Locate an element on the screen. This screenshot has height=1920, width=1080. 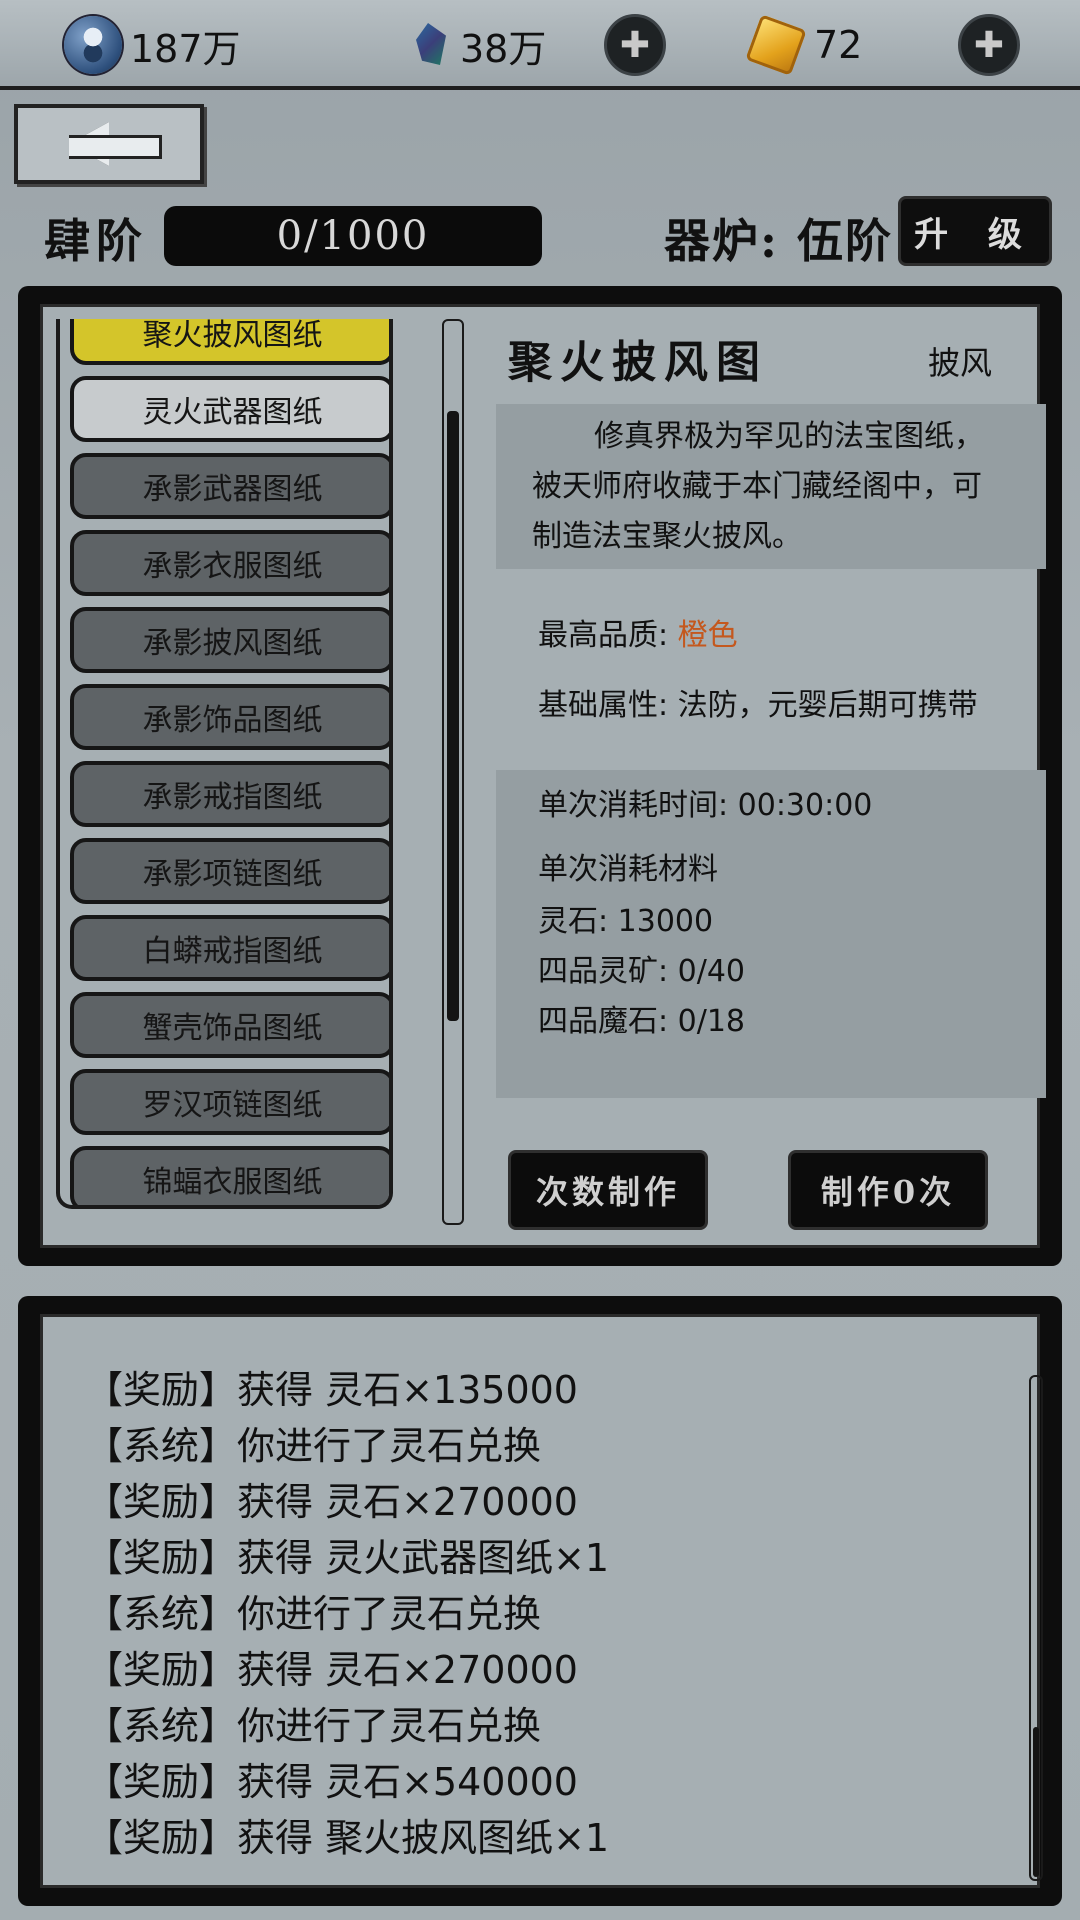
gold-ingot-icon is located at coordinates (776, 45).